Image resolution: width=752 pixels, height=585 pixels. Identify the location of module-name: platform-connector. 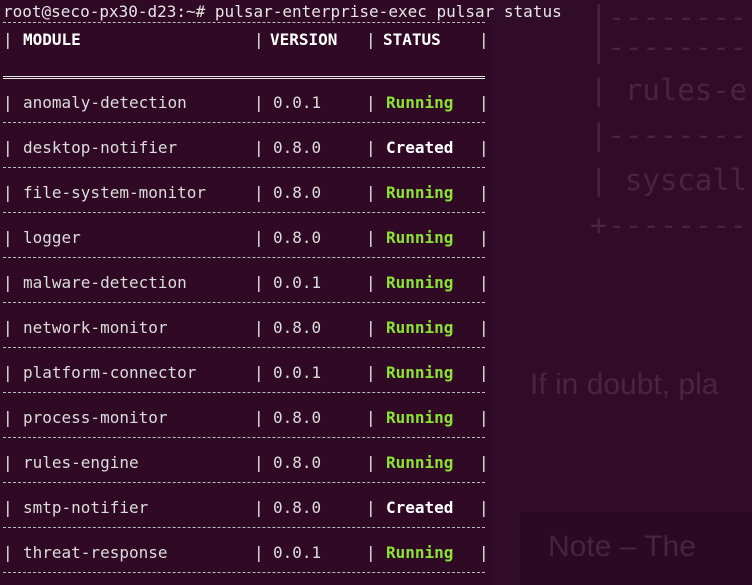
(110, 372).